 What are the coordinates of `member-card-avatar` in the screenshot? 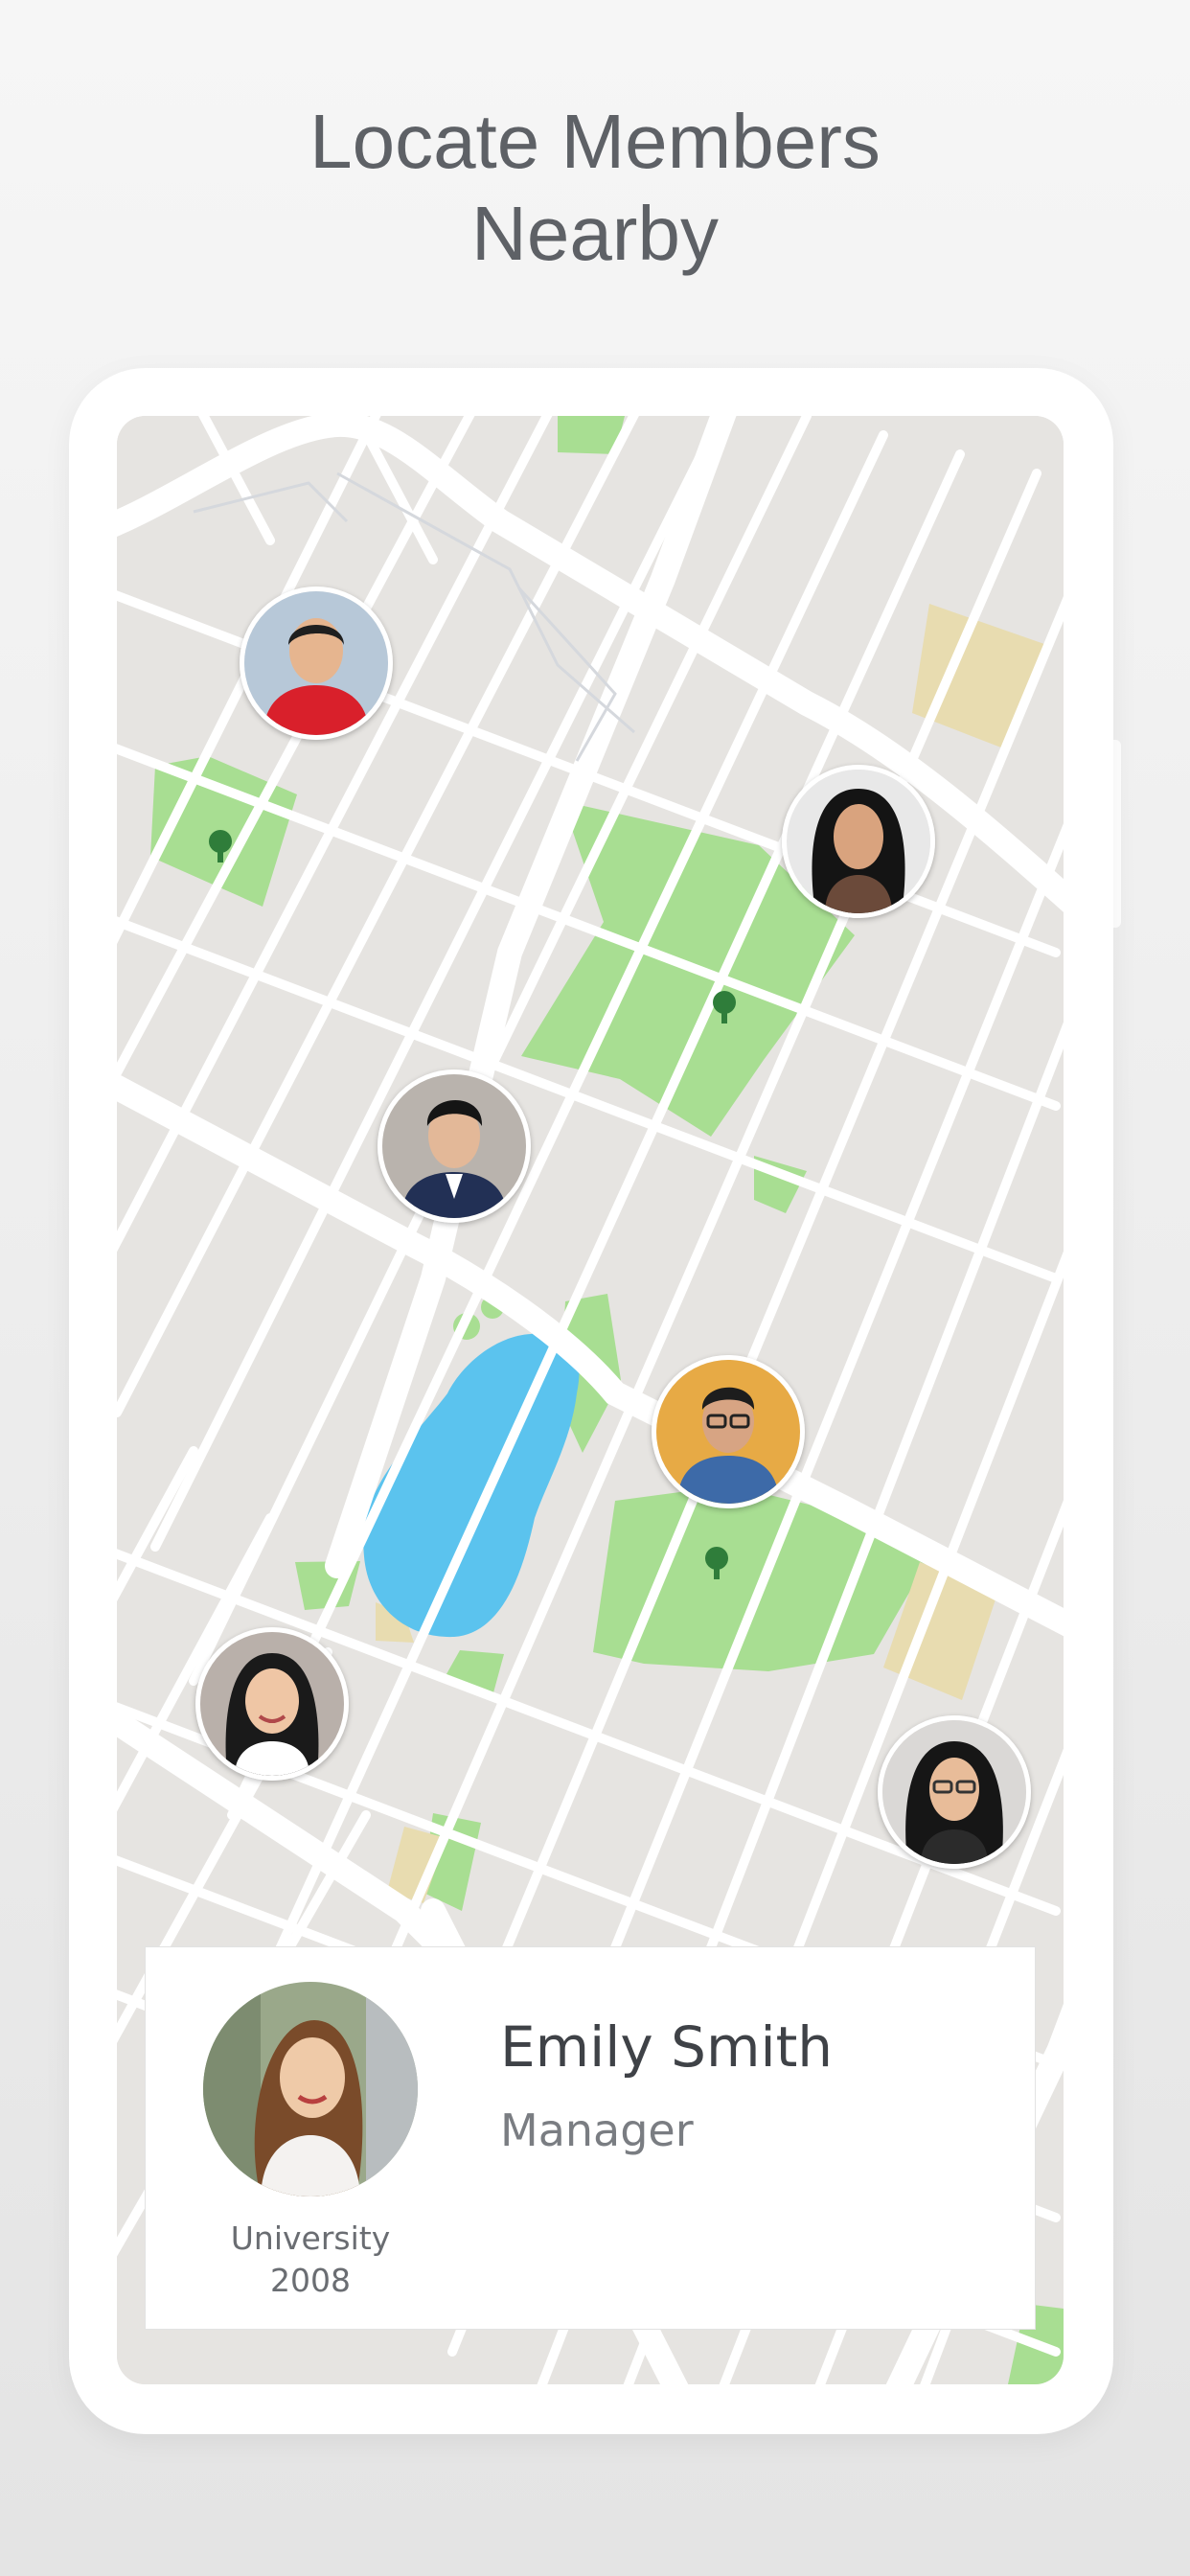 It's located at (311, 2089).